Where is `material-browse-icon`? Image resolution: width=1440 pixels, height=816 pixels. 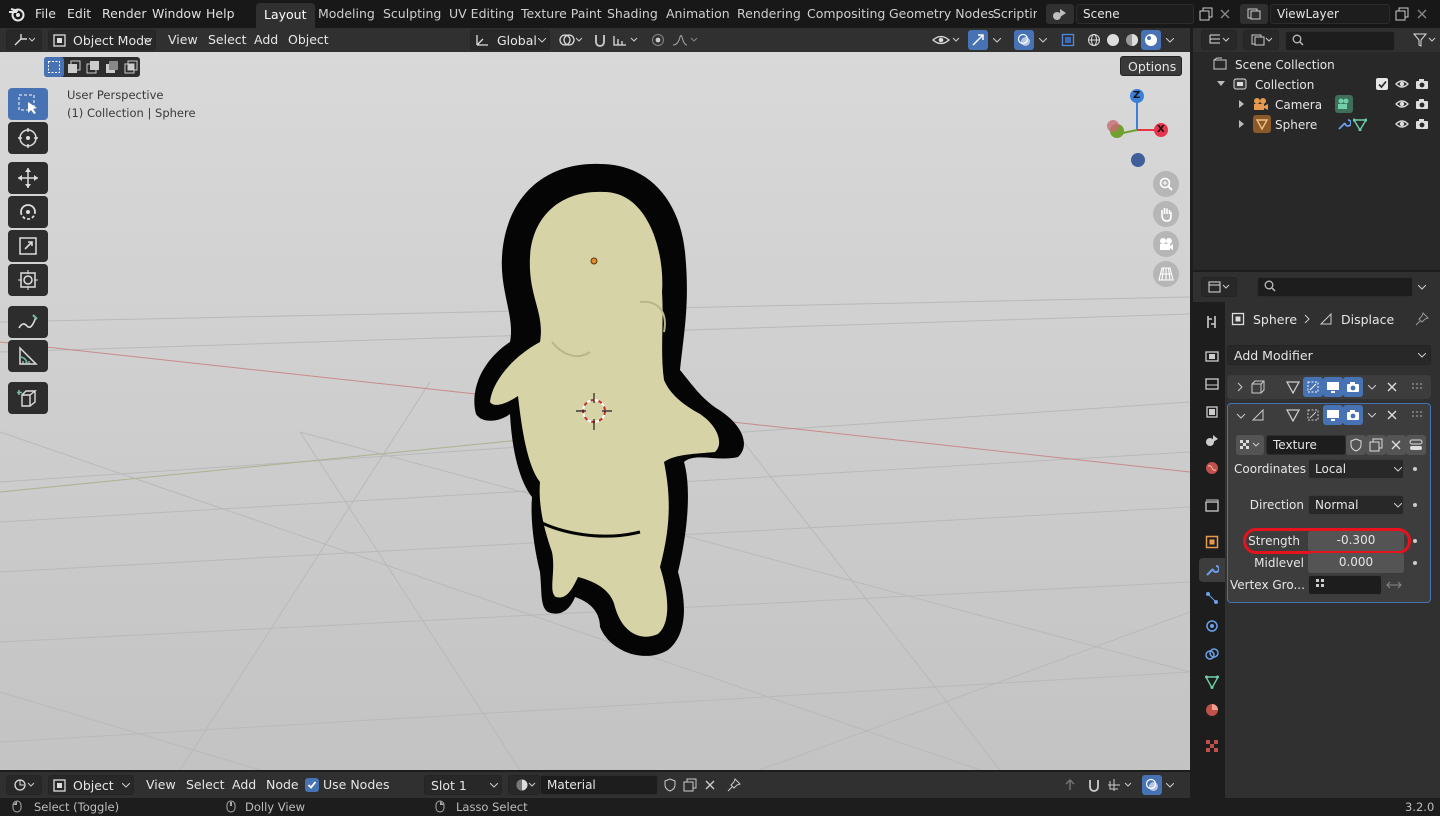
material-browse-icon is located at coordinates (524, 785).